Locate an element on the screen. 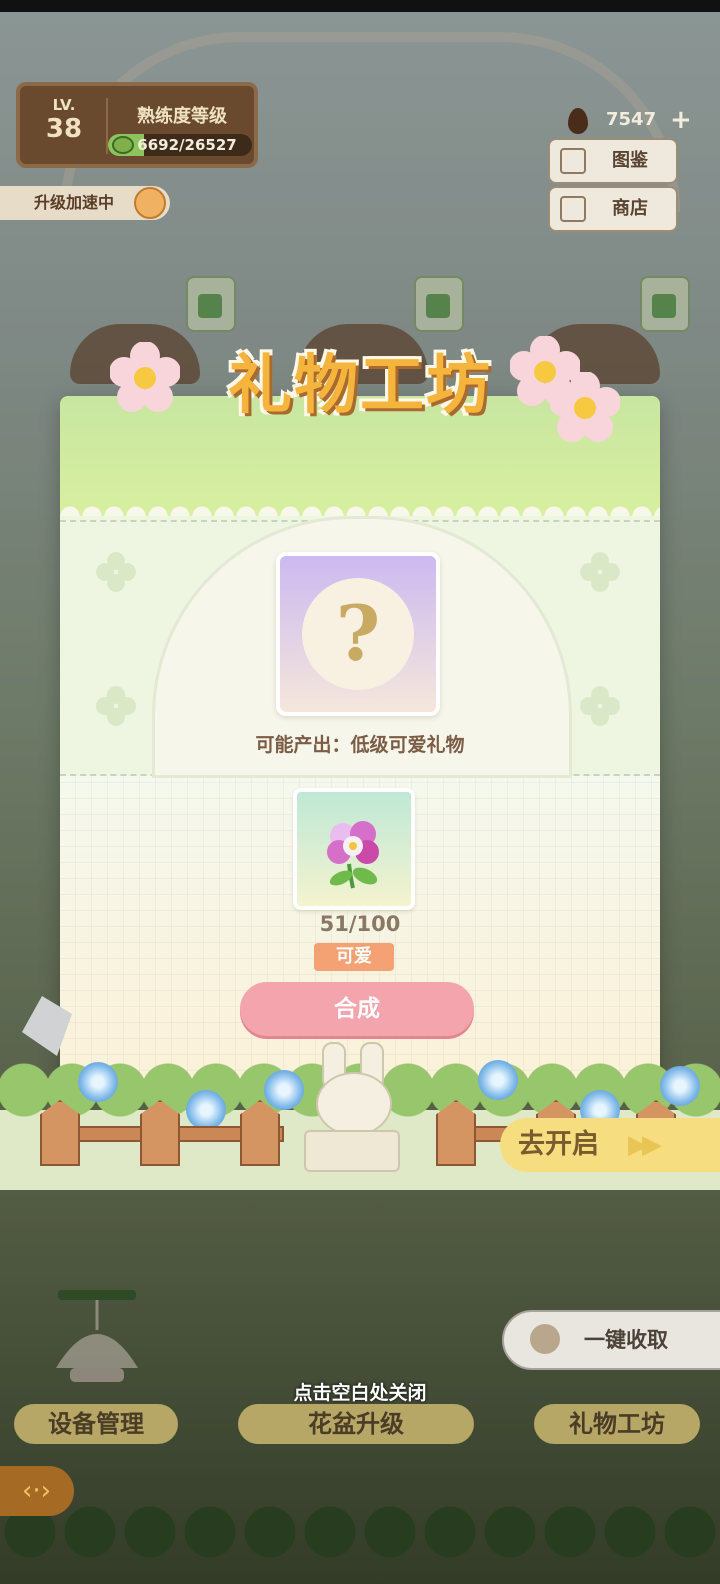 The width and height of the screenshot is (720, 1584). go-open-button: 去开启 ▶▶ is located at coordinates (610, 1145).